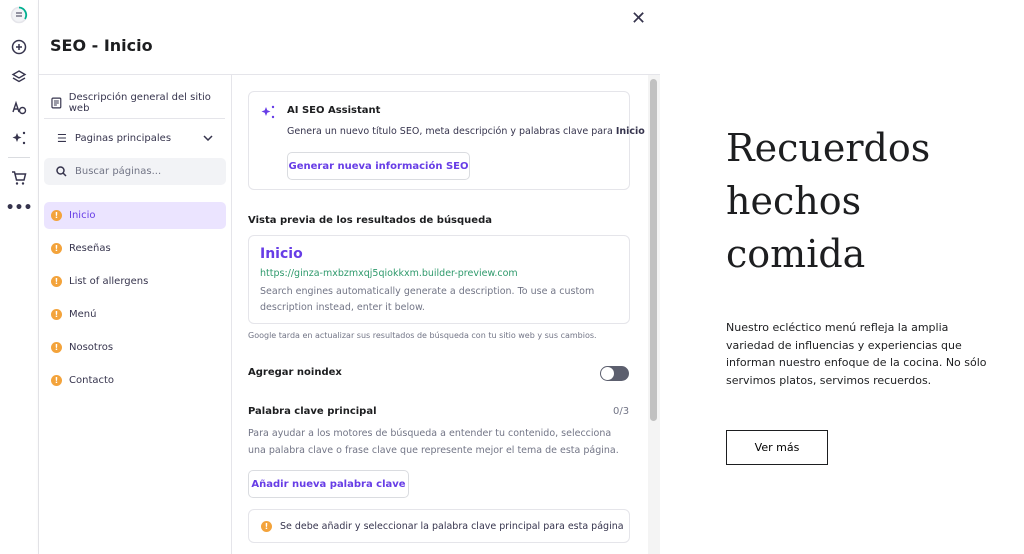  What do you see at coordinates (334, 110) in the screenshot?
I see `ai-title: AI SEO Assistant` at bounding box center [334, 110].